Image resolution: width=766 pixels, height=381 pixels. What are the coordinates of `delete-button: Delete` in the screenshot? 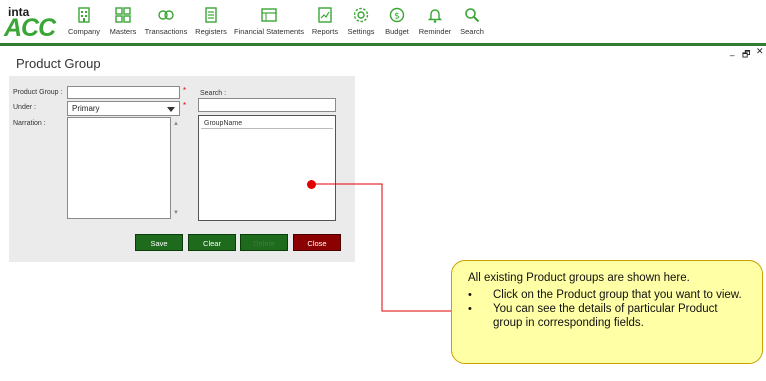 It's located at (264, 242).